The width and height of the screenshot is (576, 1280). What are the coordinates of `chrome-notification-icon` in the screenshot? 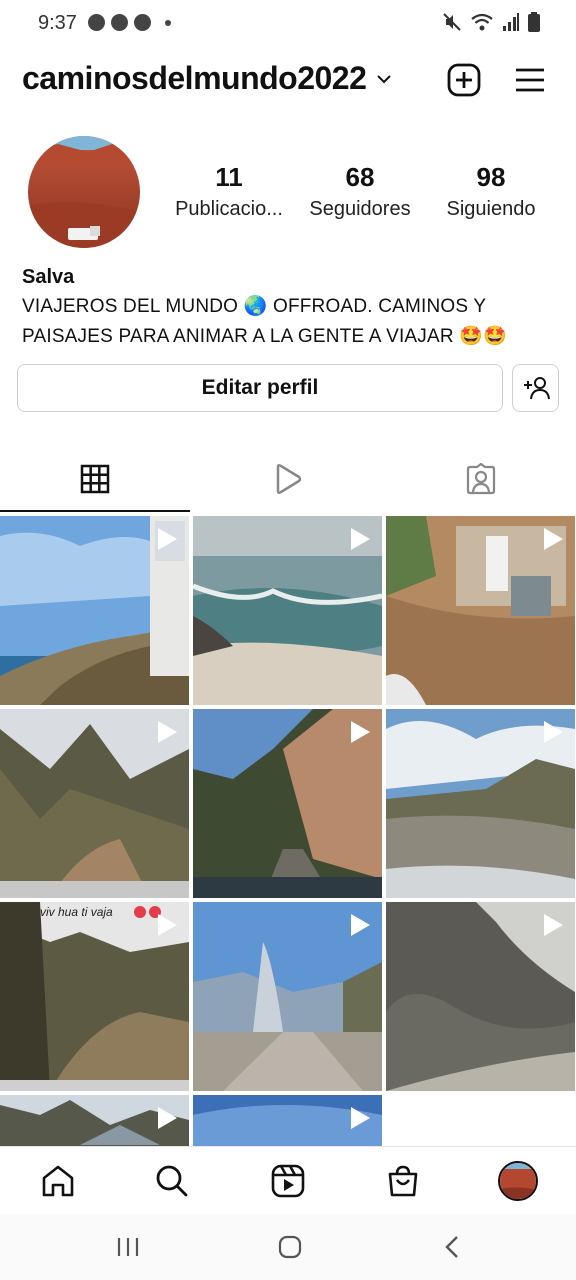 It's located at (96, 22).